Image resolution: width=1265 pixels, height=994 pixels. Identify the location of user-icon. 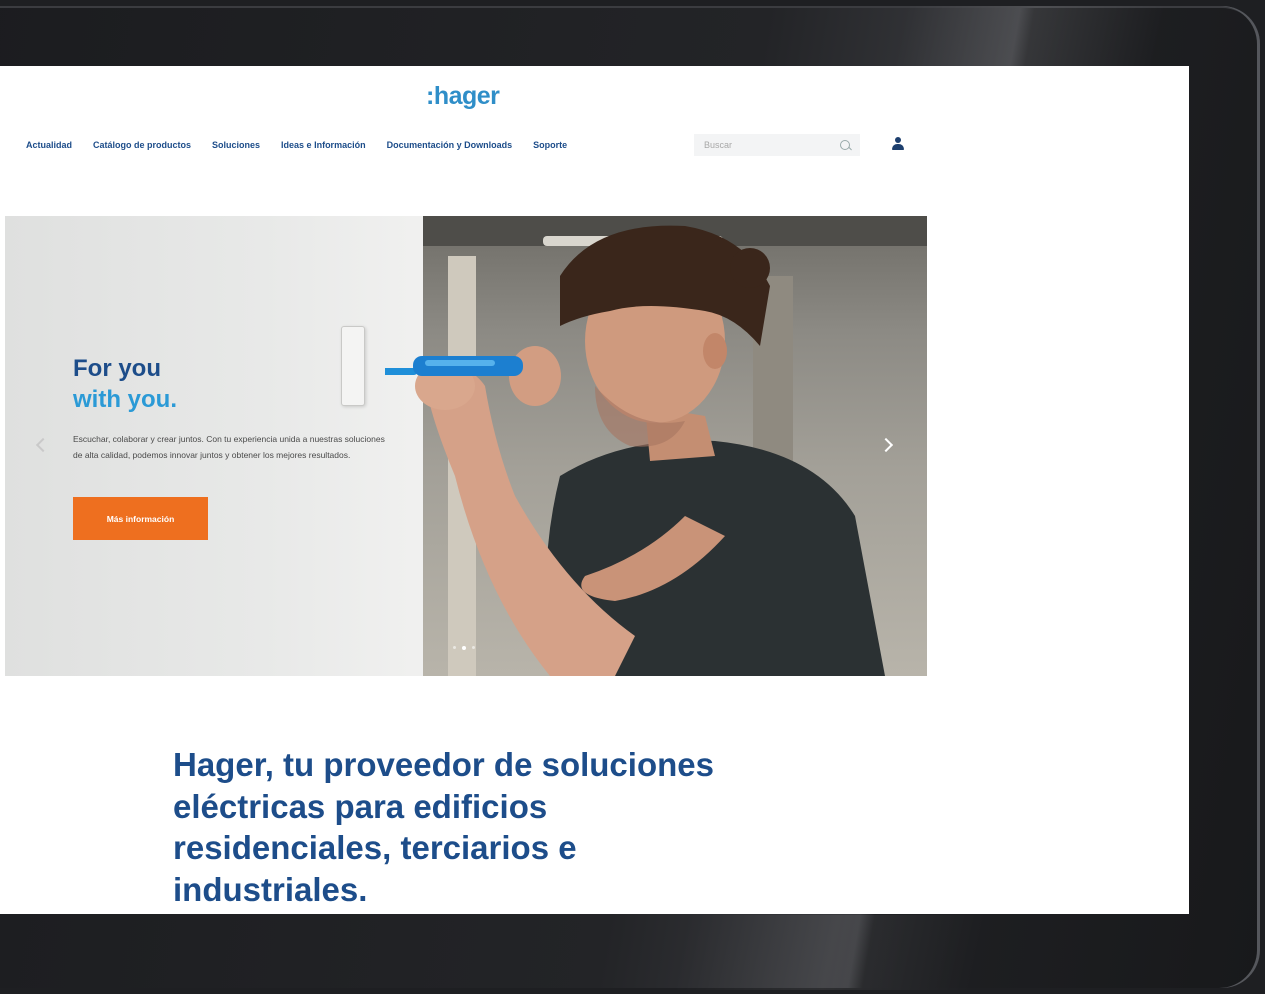
(898, 145).